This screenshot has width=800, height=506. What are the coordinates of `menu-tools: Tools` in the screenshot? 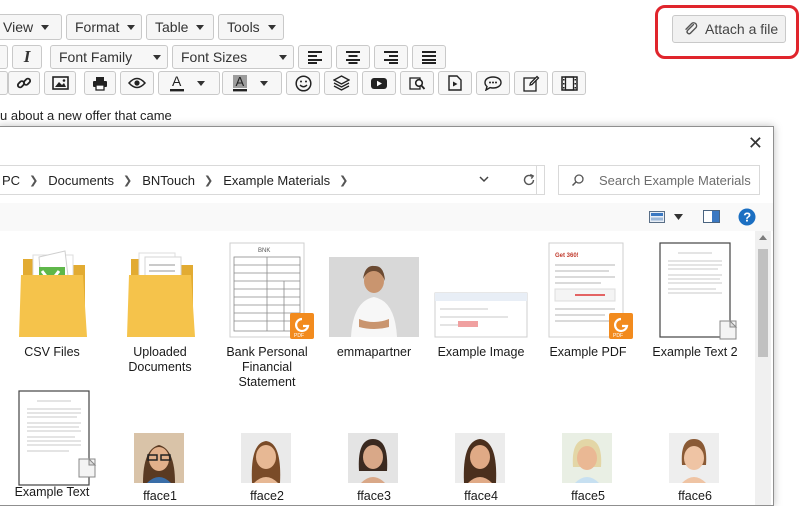 It's located at (251, 27).